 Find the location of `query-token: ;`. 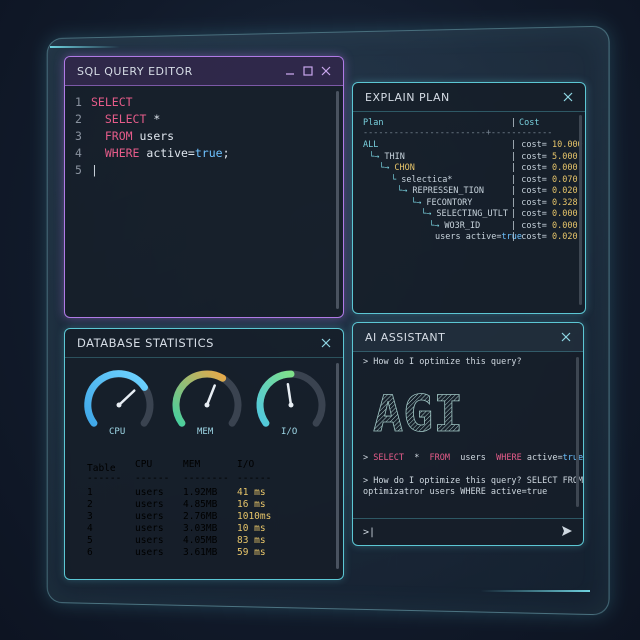

query-token: ; is located at coordinates (583, 458).